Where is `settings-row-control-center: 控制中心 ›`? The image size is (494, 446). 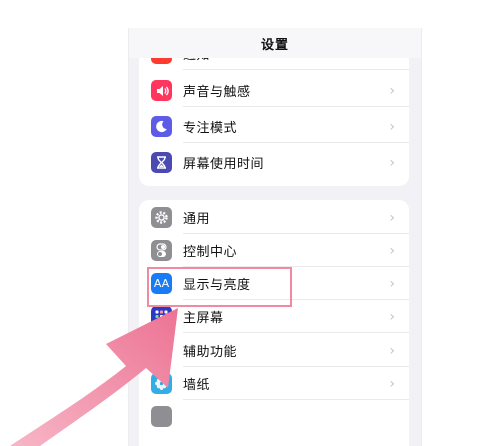 settings-row-control-center: 控制中心 › is located at coordinates (274, 250).